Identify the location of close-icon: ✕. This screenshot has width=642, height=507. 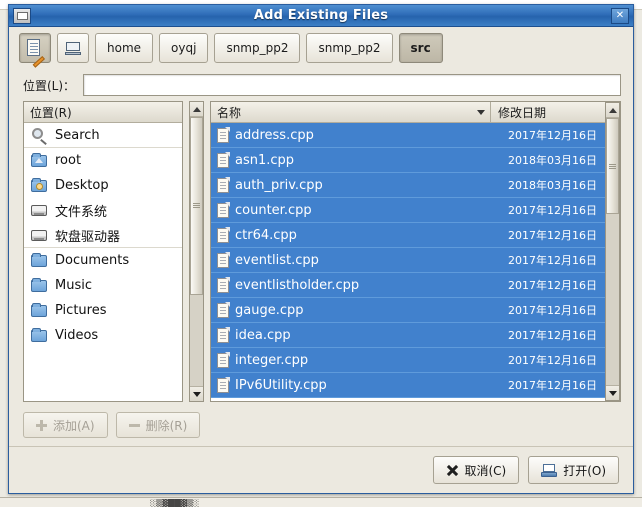
(620, 15).